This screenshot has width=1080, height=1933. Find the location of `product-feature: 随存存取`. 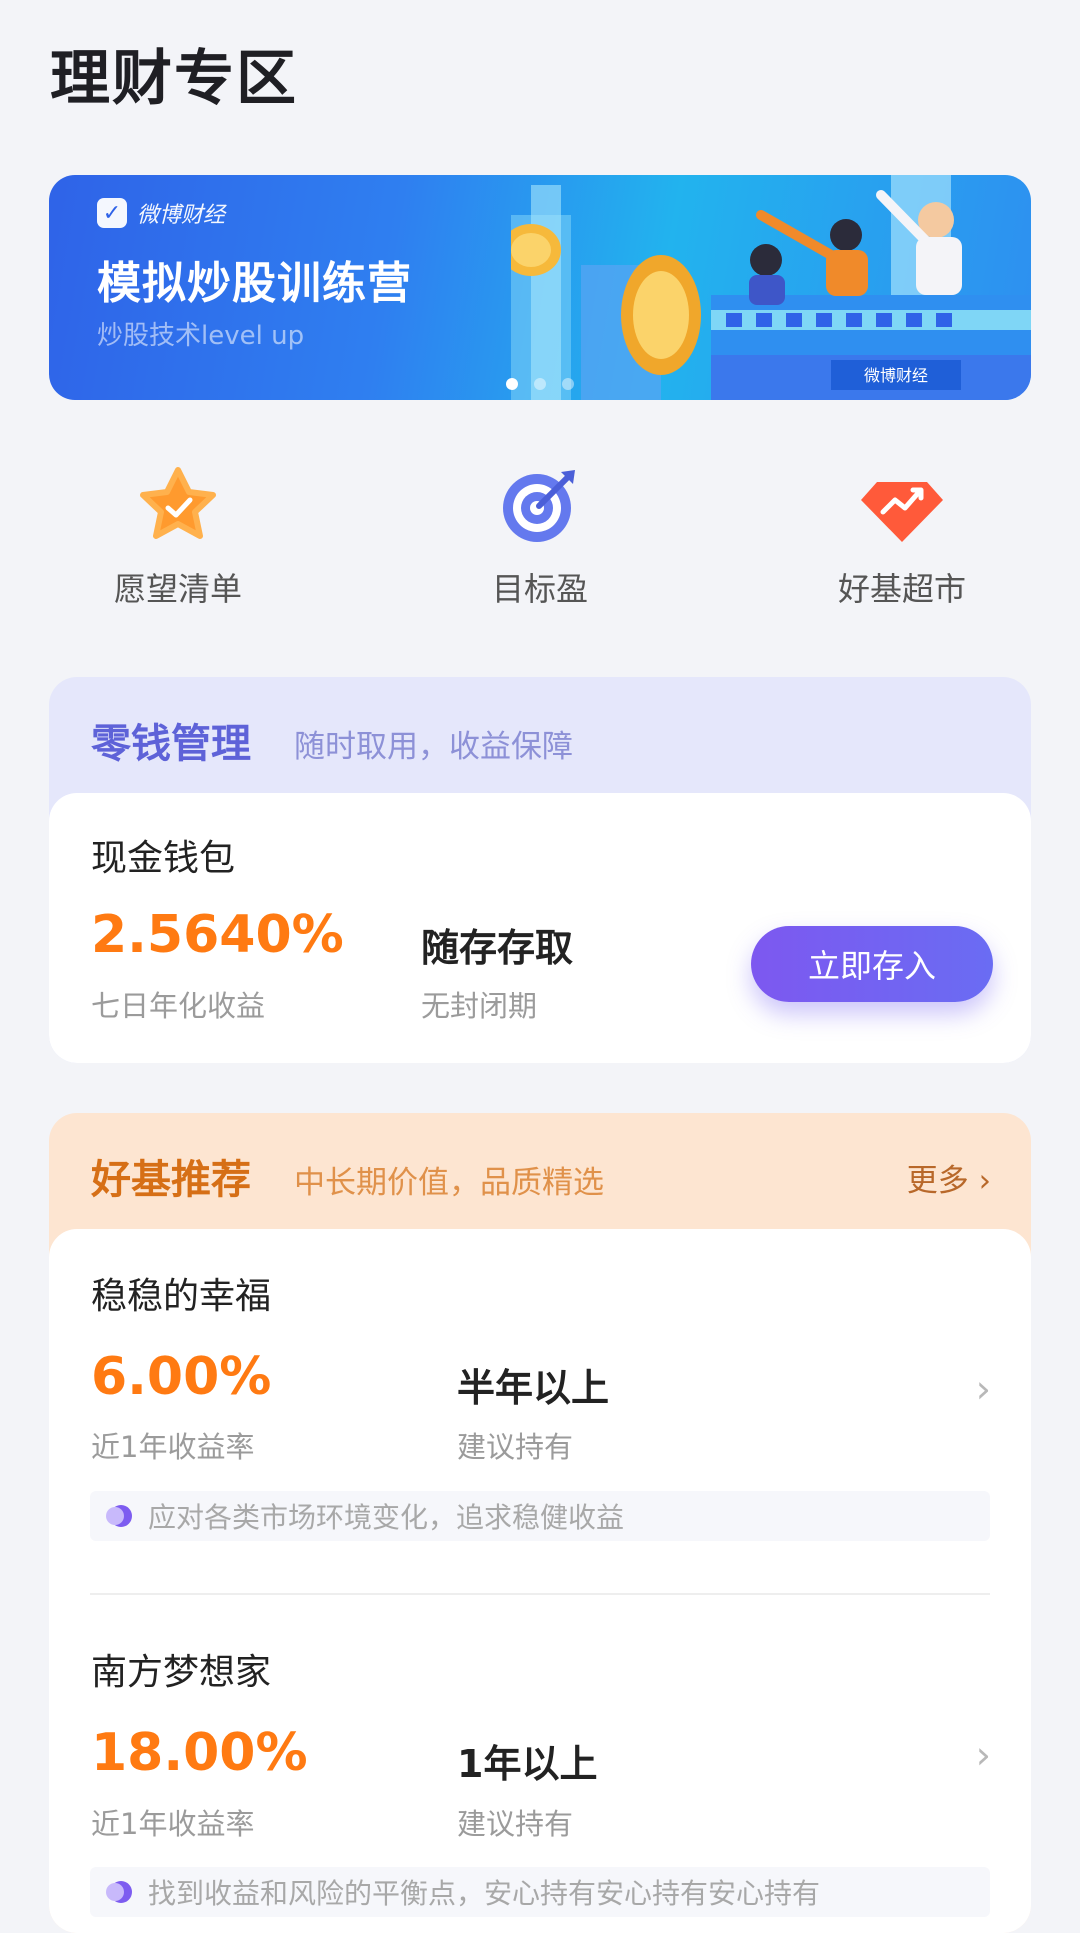

product-feature: 随存存取 is located at coordinates (497, 948).